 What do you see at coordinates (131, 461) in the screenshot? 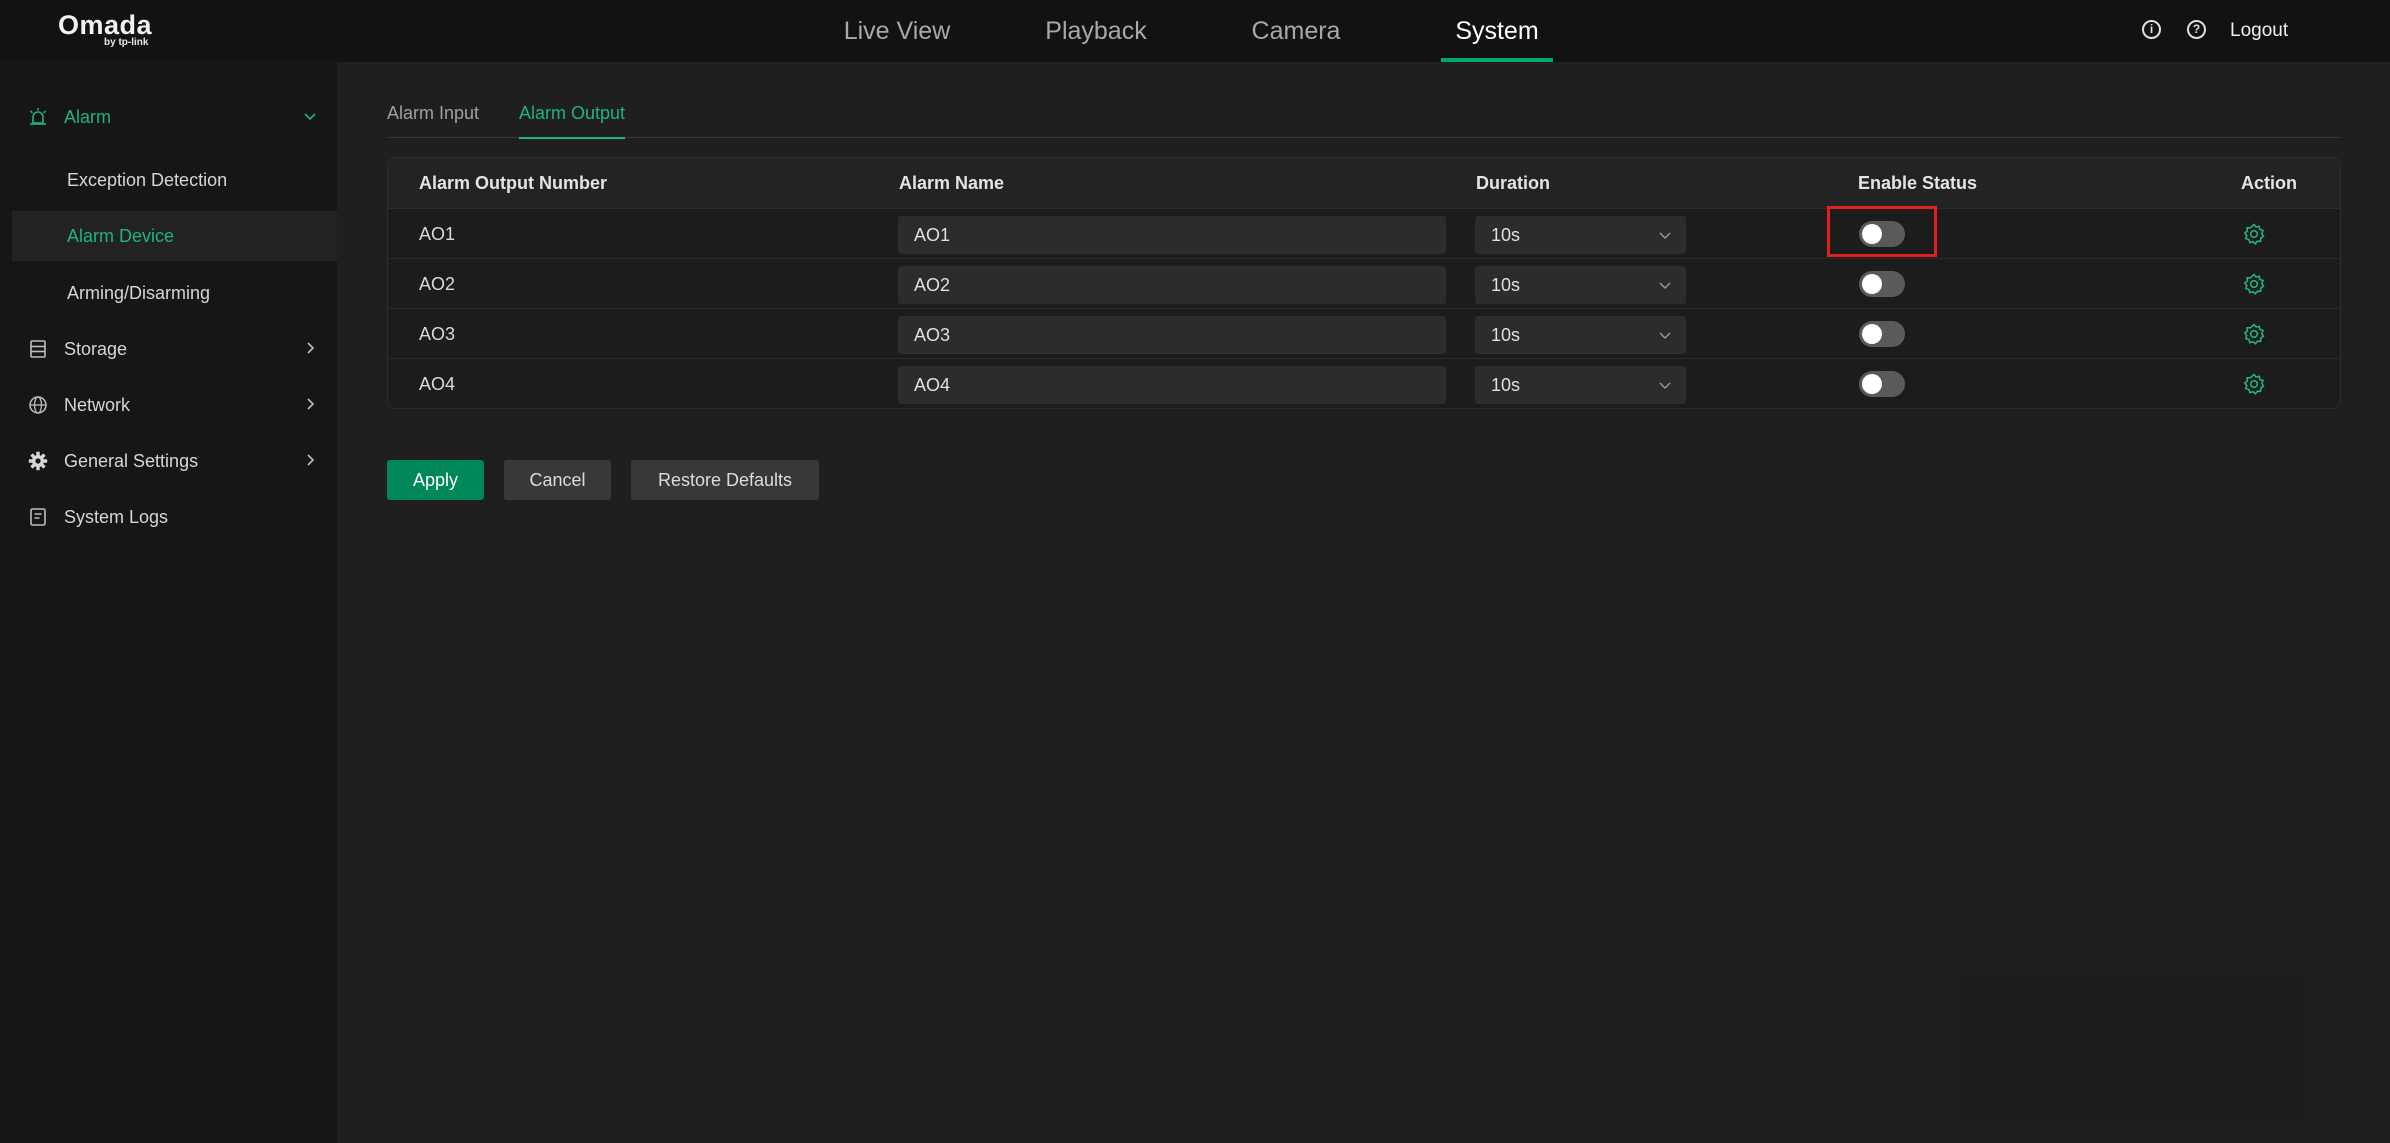
I see `sidebar-item-label: General Settings` at bounding box center [131, 461].